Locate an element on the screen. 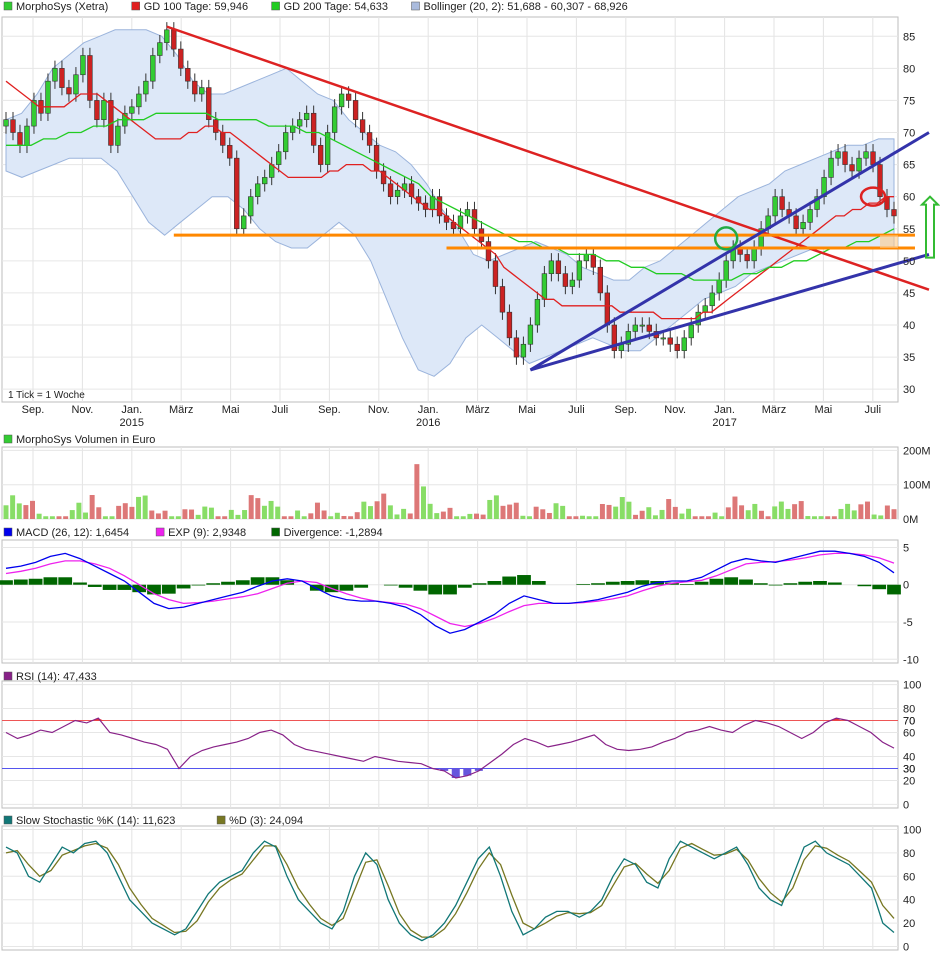 This screenshot has height=958, width=940. x-month-label: Juli is located at coordinates (873, 410).